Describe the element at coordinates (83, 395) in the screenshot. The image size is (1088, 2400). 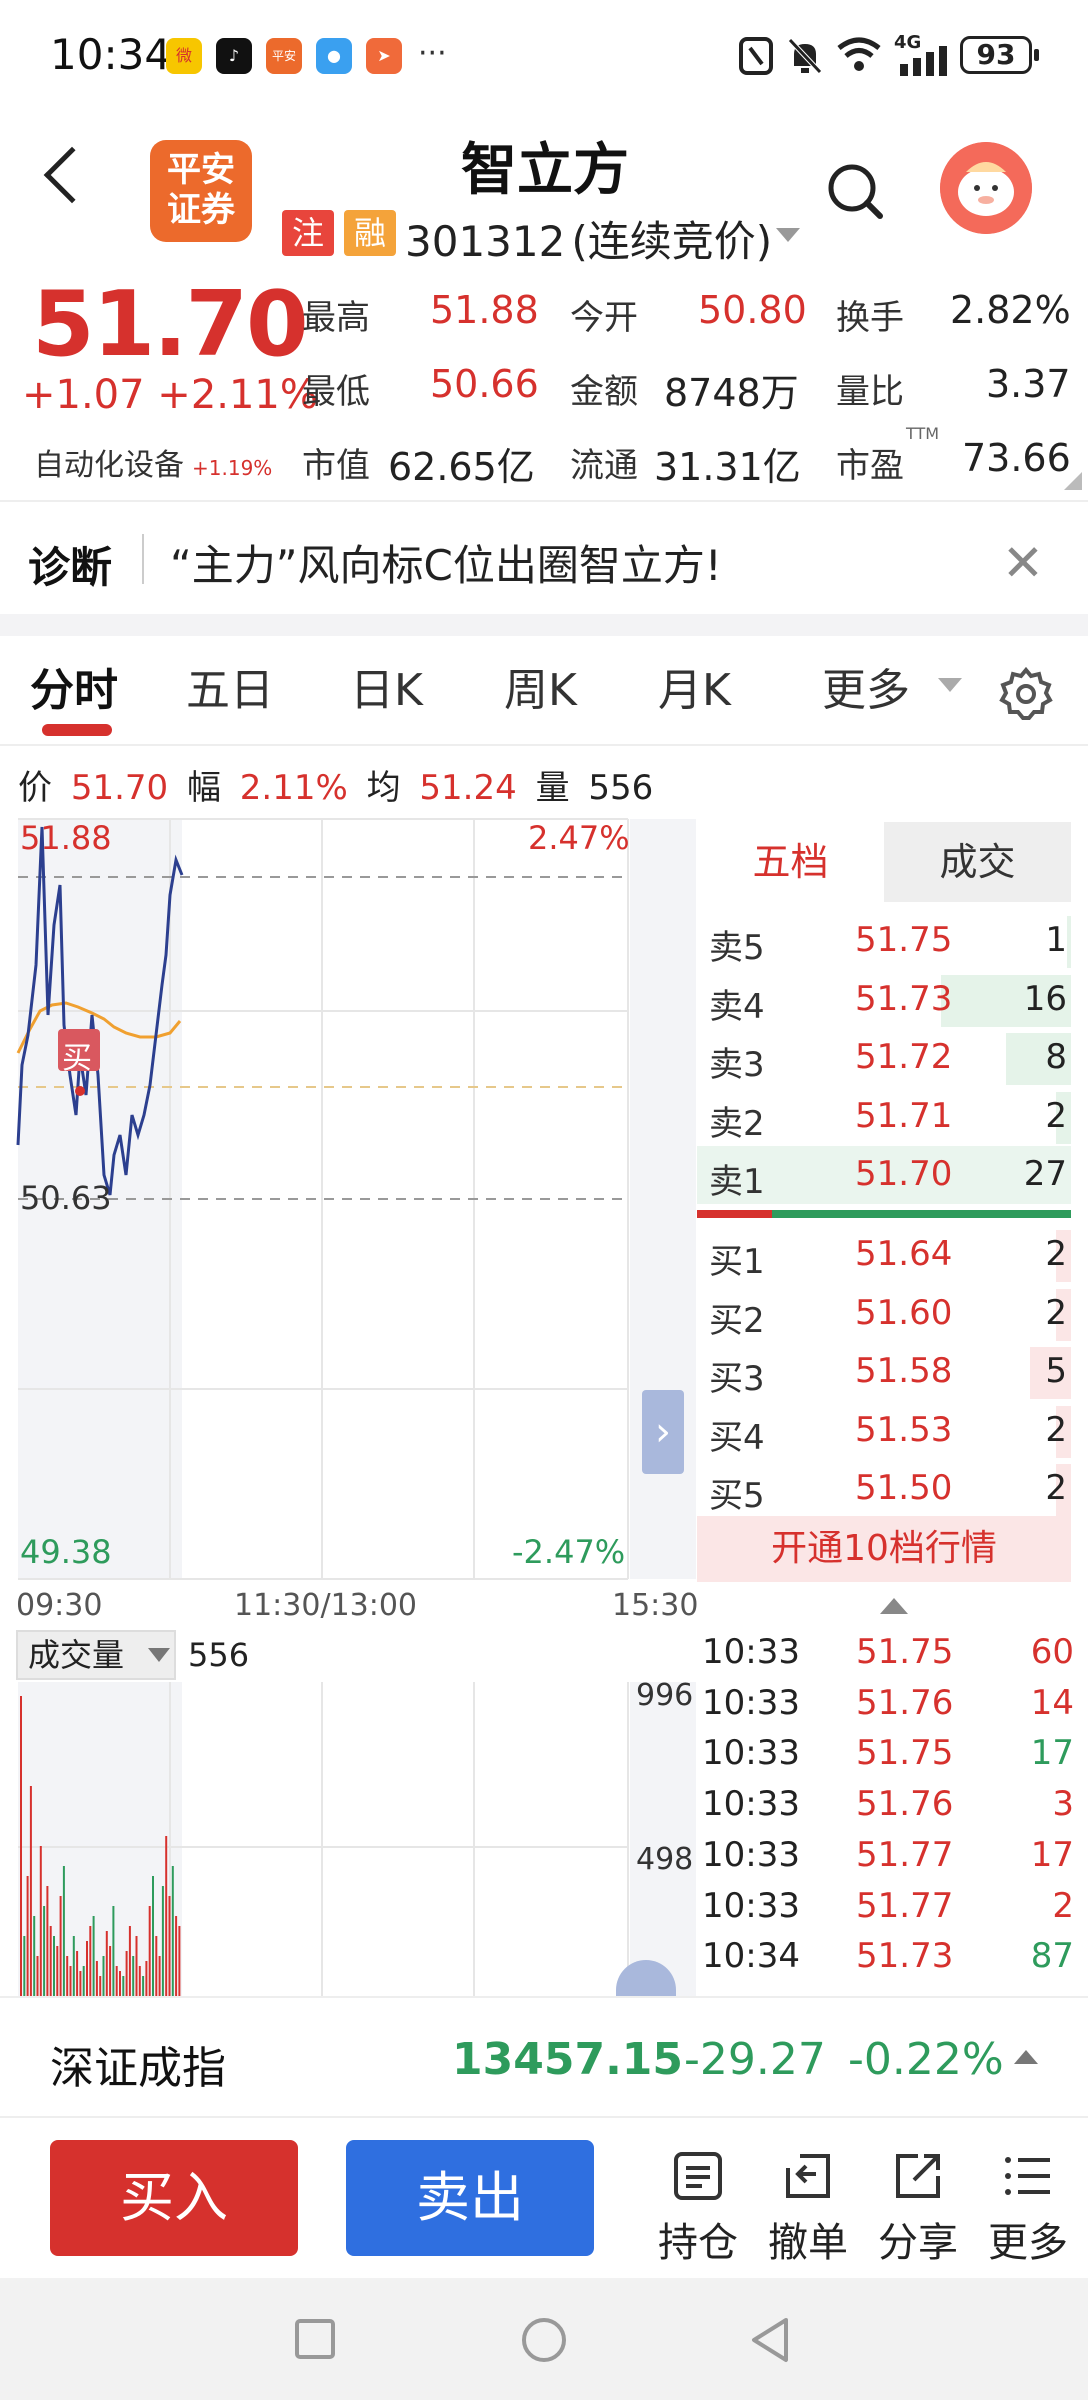
I see `change-amount: +1.07` at that location.